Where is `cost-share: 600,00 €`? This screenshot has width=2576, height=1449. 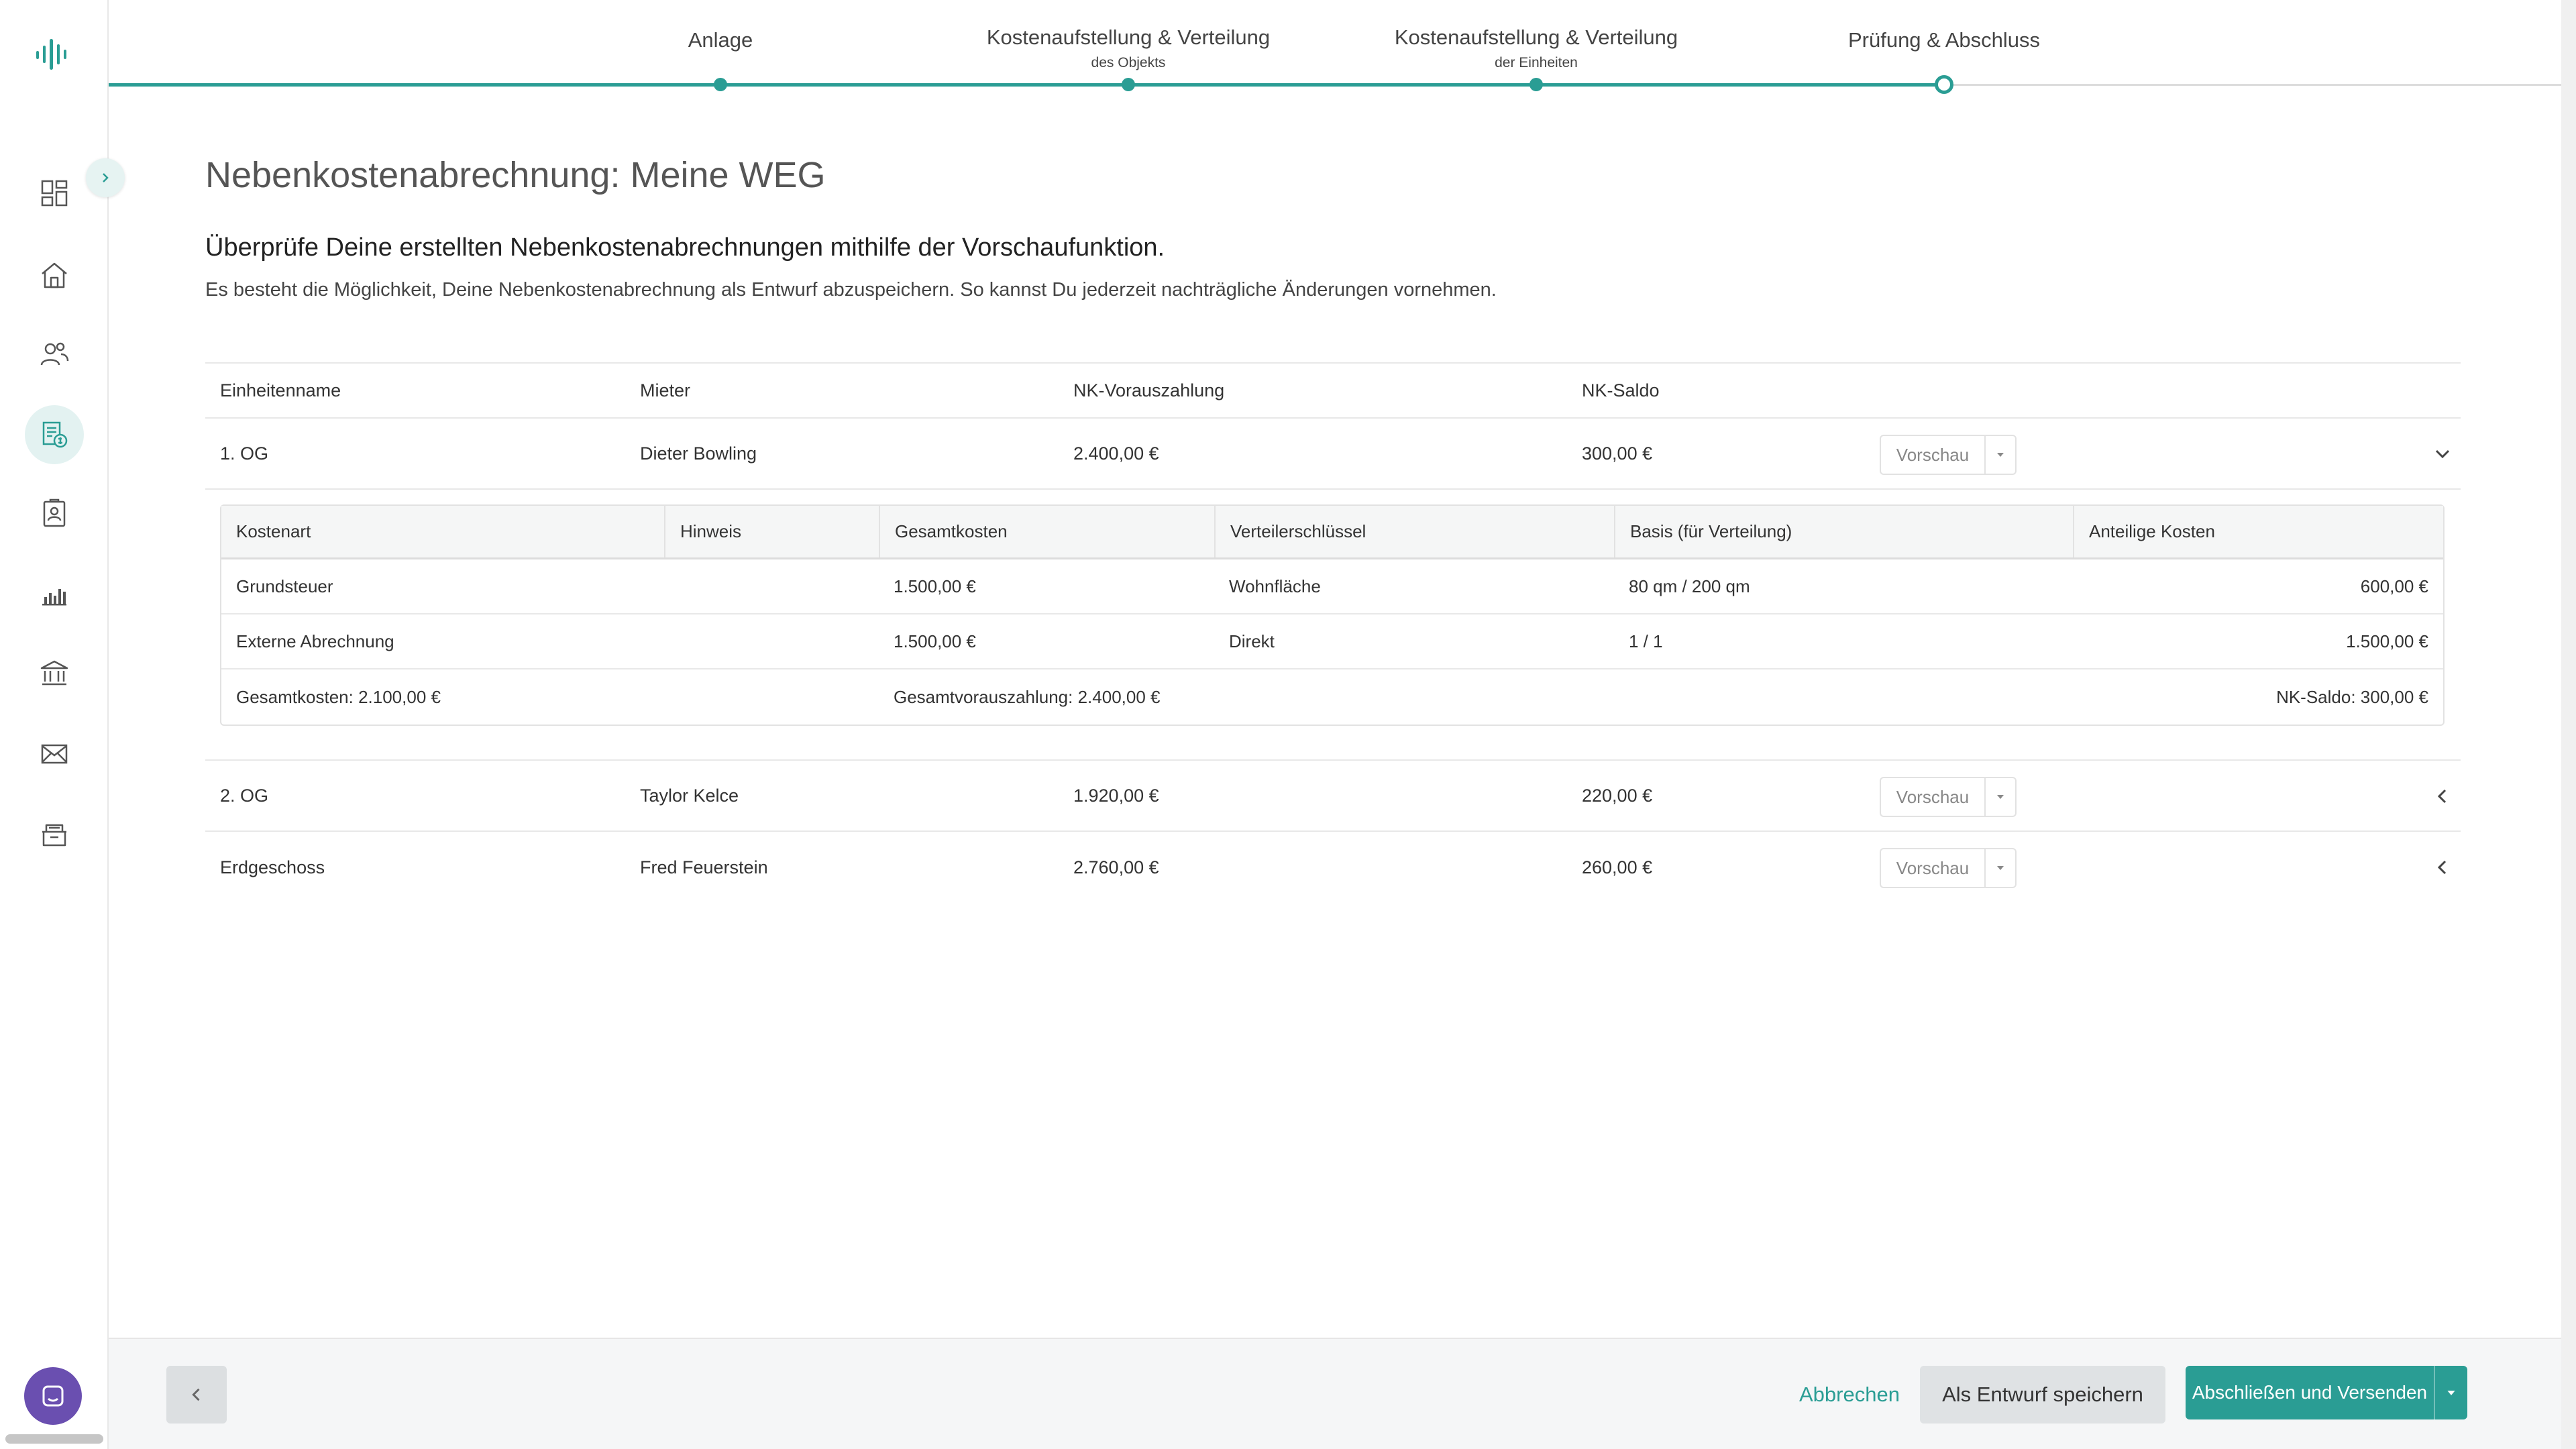
cost-share: 600,00 € is located at coordinates (2394, 586).